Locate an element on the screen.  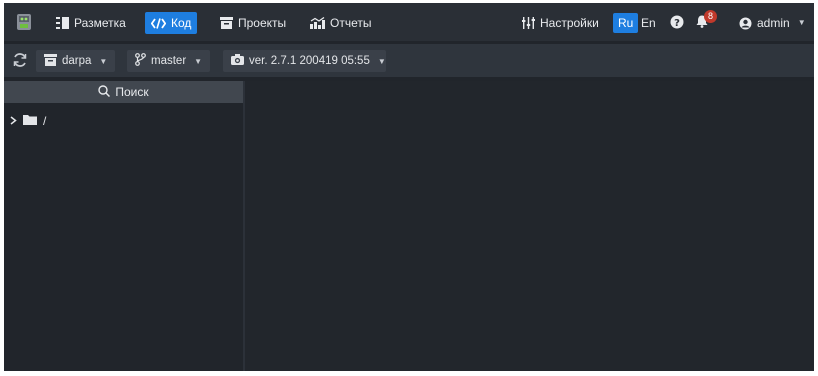
chevron-right-icon is located at coordinates (13, 121).